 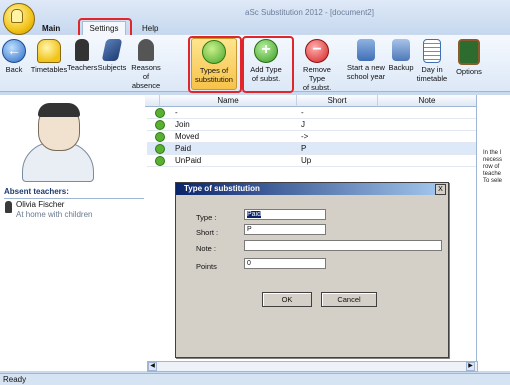 I want to click on column-header-note: Note, so click(x=427, y=101).